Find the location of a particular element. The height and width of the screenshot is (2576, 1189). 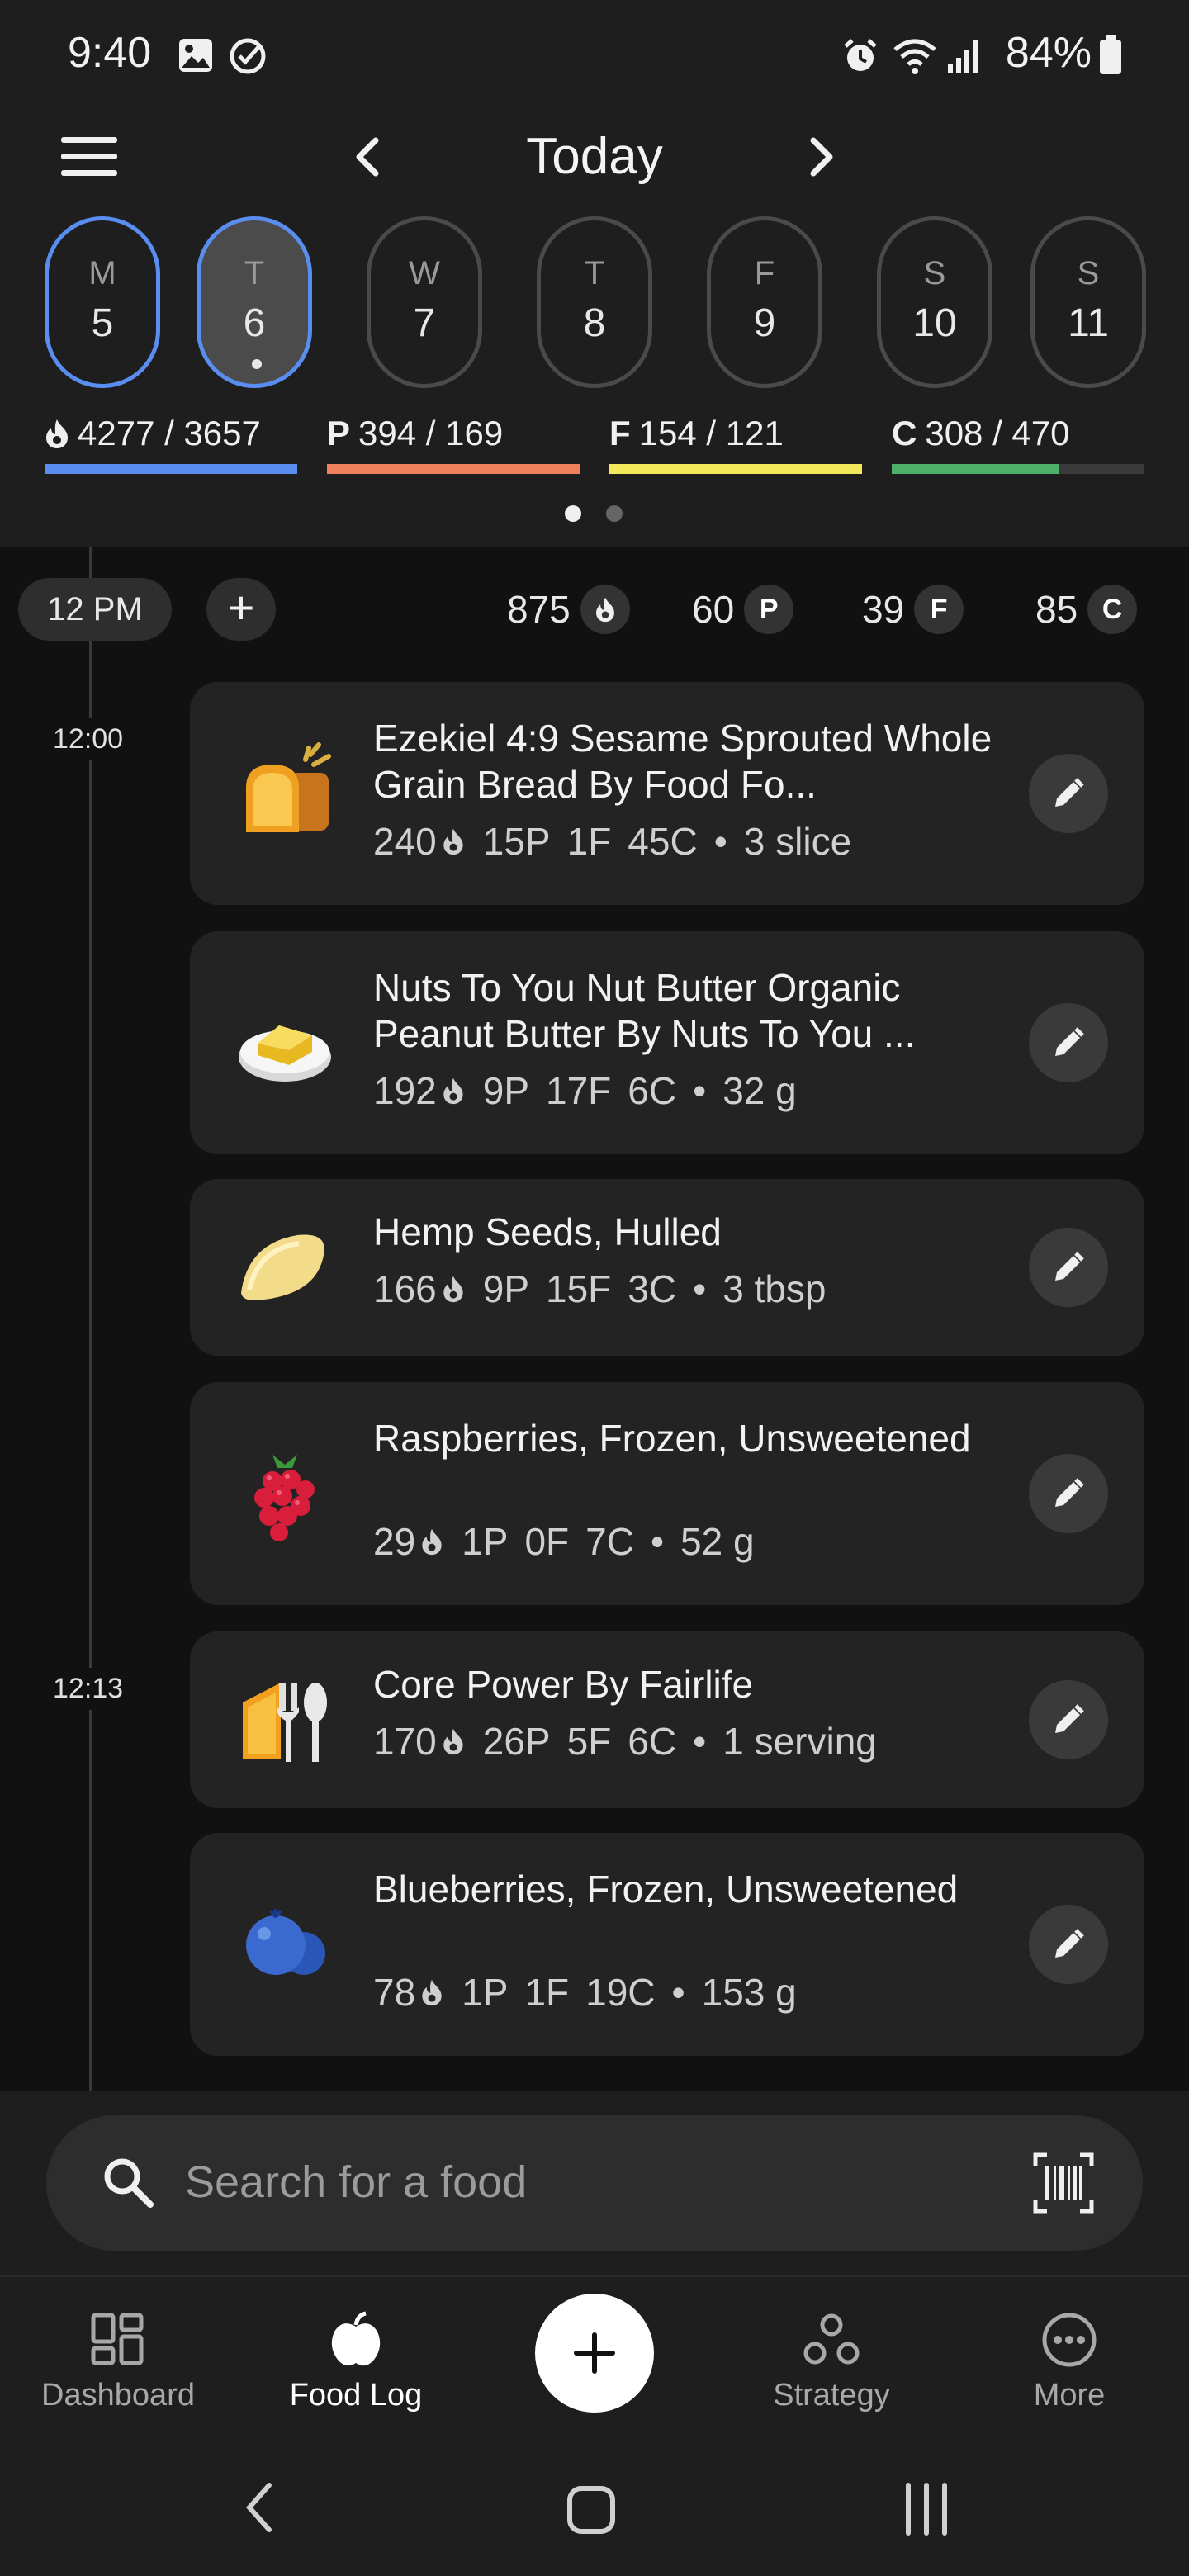

cutlery-icon is located at coordinates (285, 1722).